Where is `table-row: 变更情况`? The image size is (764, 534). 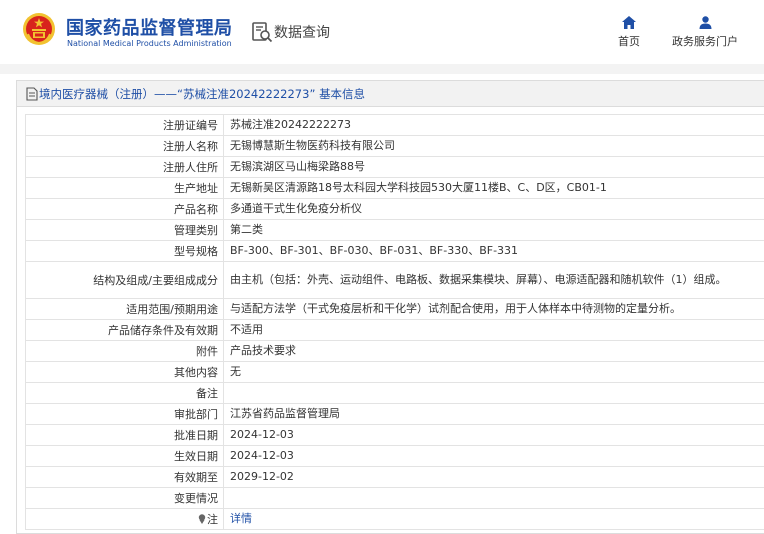
table-row: 变更情况 is located at coordinates (394, 498).